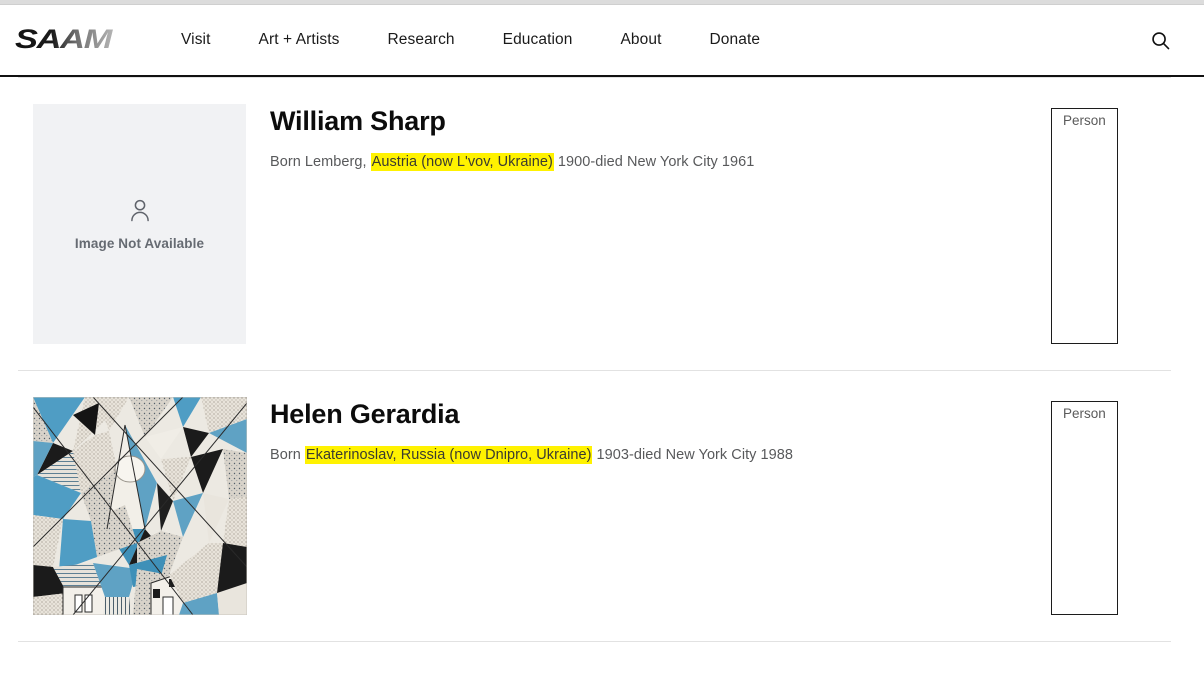  I want to click on result-divider-bottom, so click(594, 641).